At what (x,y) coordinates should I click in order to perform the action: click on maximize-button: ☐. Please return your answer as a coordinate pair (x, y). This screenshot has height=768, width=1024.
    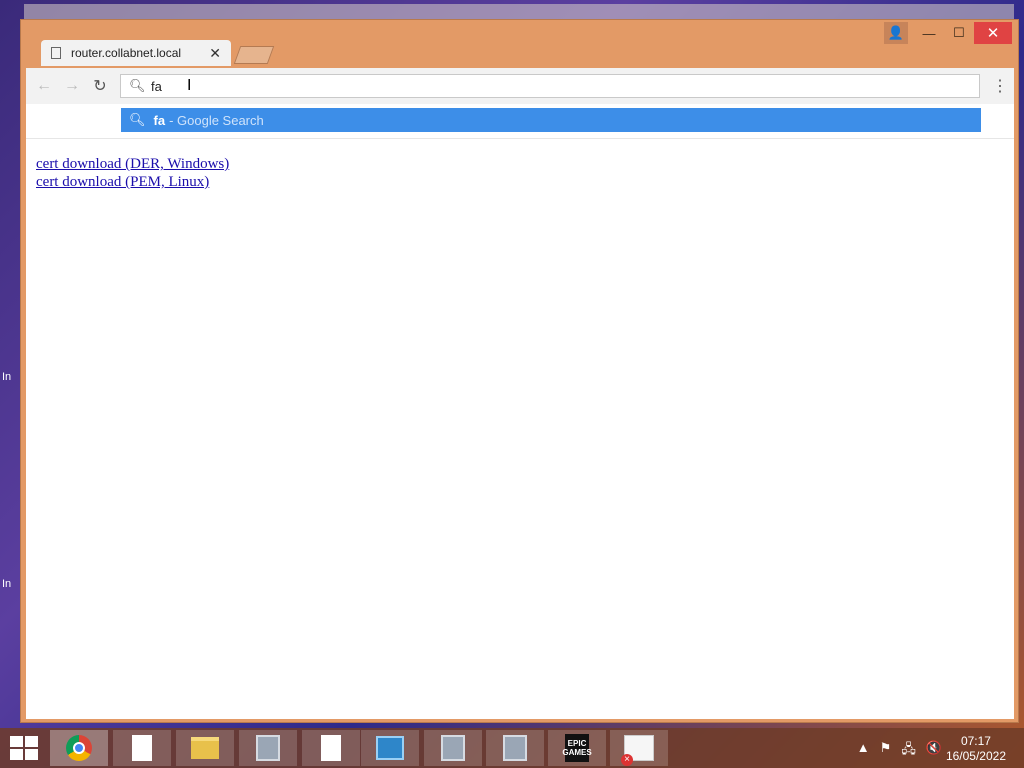
    Looking at the image, I should click on (959, 33).